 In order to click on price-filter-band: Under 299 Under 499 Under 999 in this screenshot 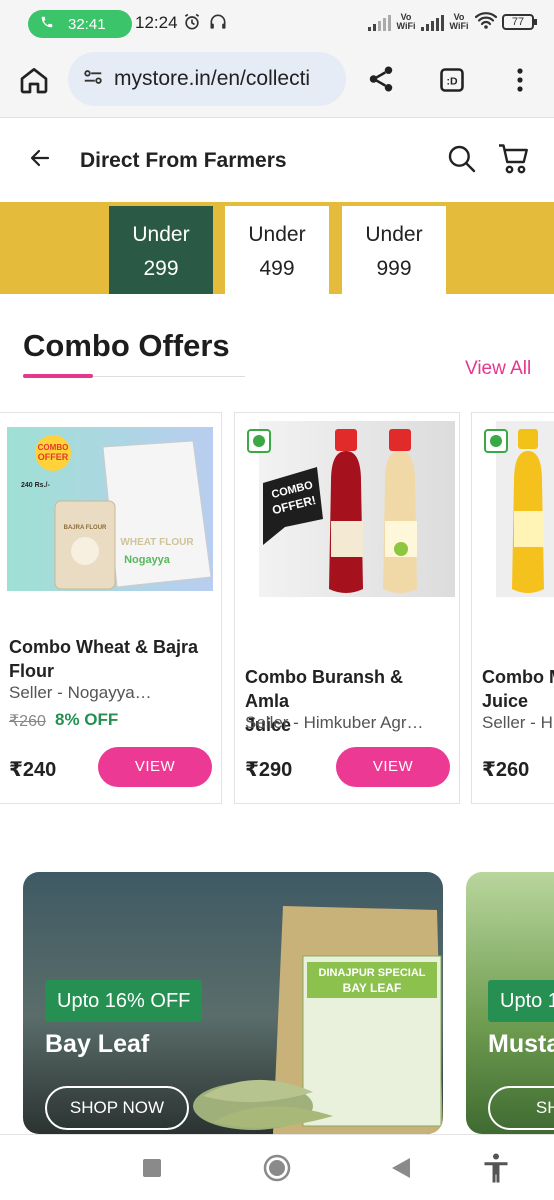, I will do `click(277, 248)`.